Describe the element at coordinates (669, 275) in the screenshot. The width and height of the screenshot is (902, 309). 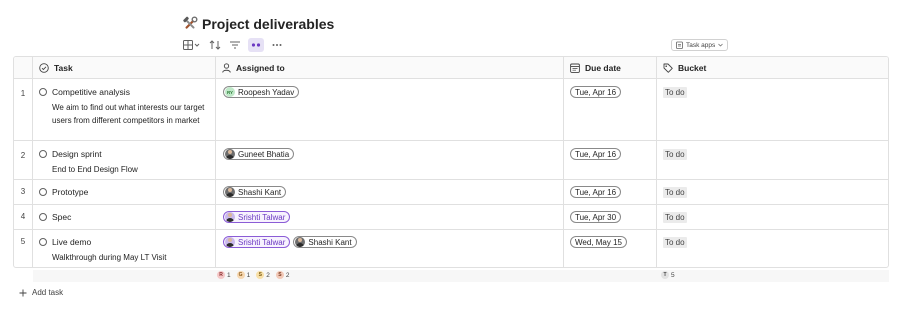
I see `bucket-summary: T 5` at that location.